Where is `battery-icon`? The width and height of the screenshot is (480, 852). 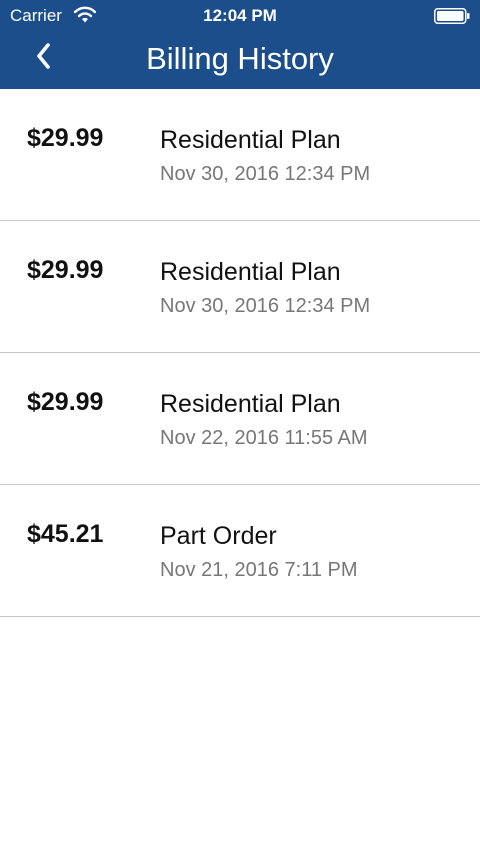 battery-icon is located at coordinates (452, 16).